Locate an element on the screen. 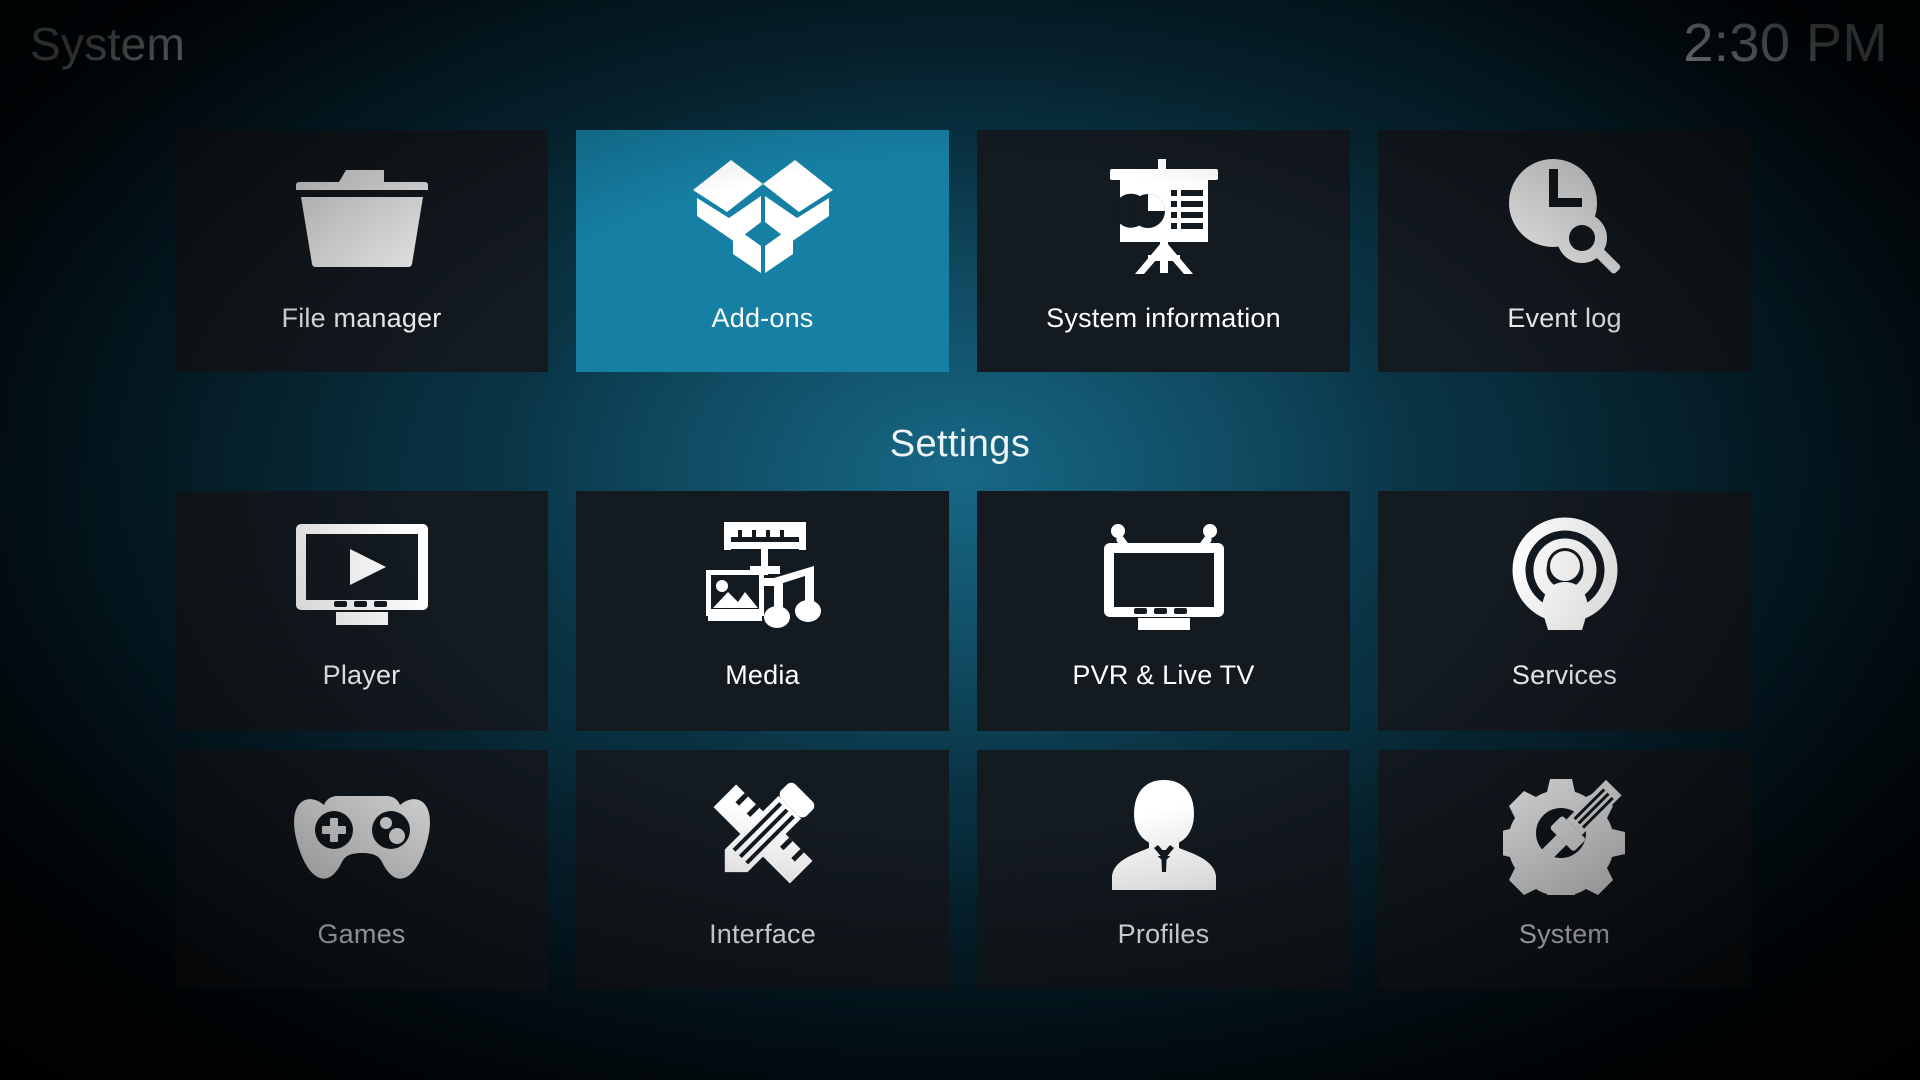  tile-system: System is located at coordinates (1564, 870).